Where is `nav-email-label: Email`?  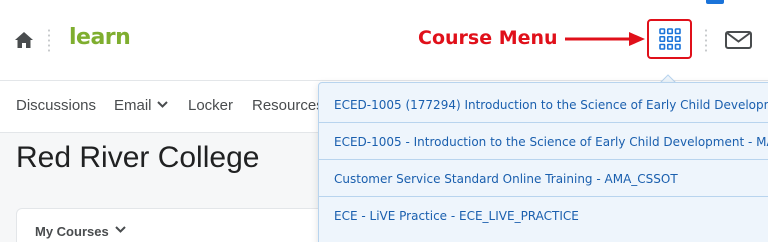
nav-email-label: Email is located at coordinates (133, 105).